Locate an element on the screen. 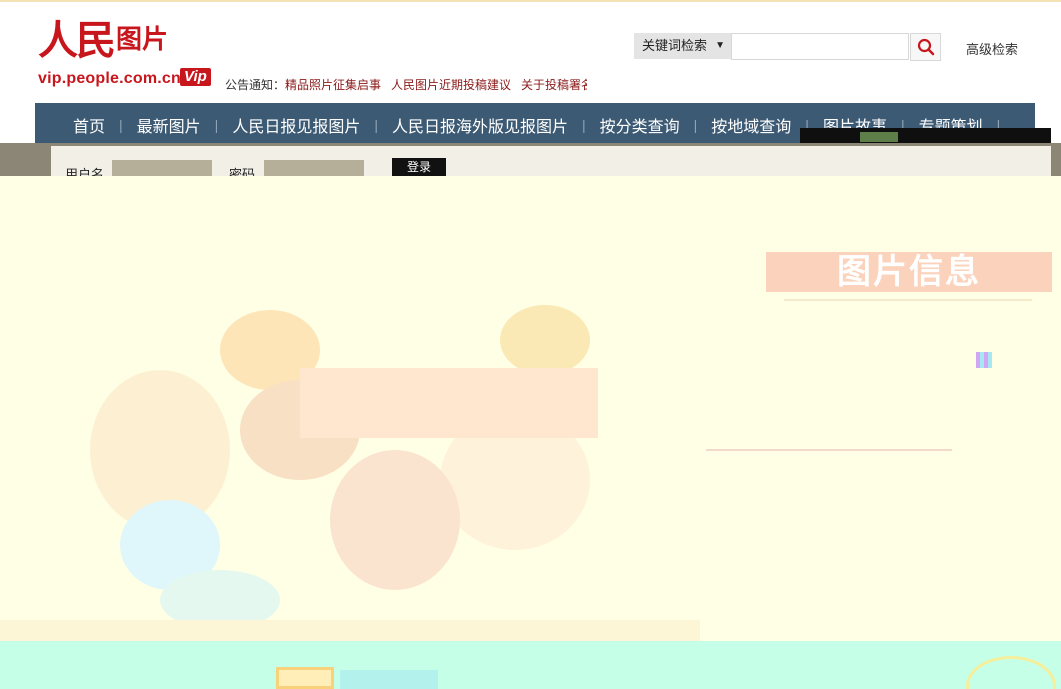 This screenshot has width=1061, height=689. nav-item-overseas: 人民日报海外版见报图片 | is located at coordinates (496, 125).